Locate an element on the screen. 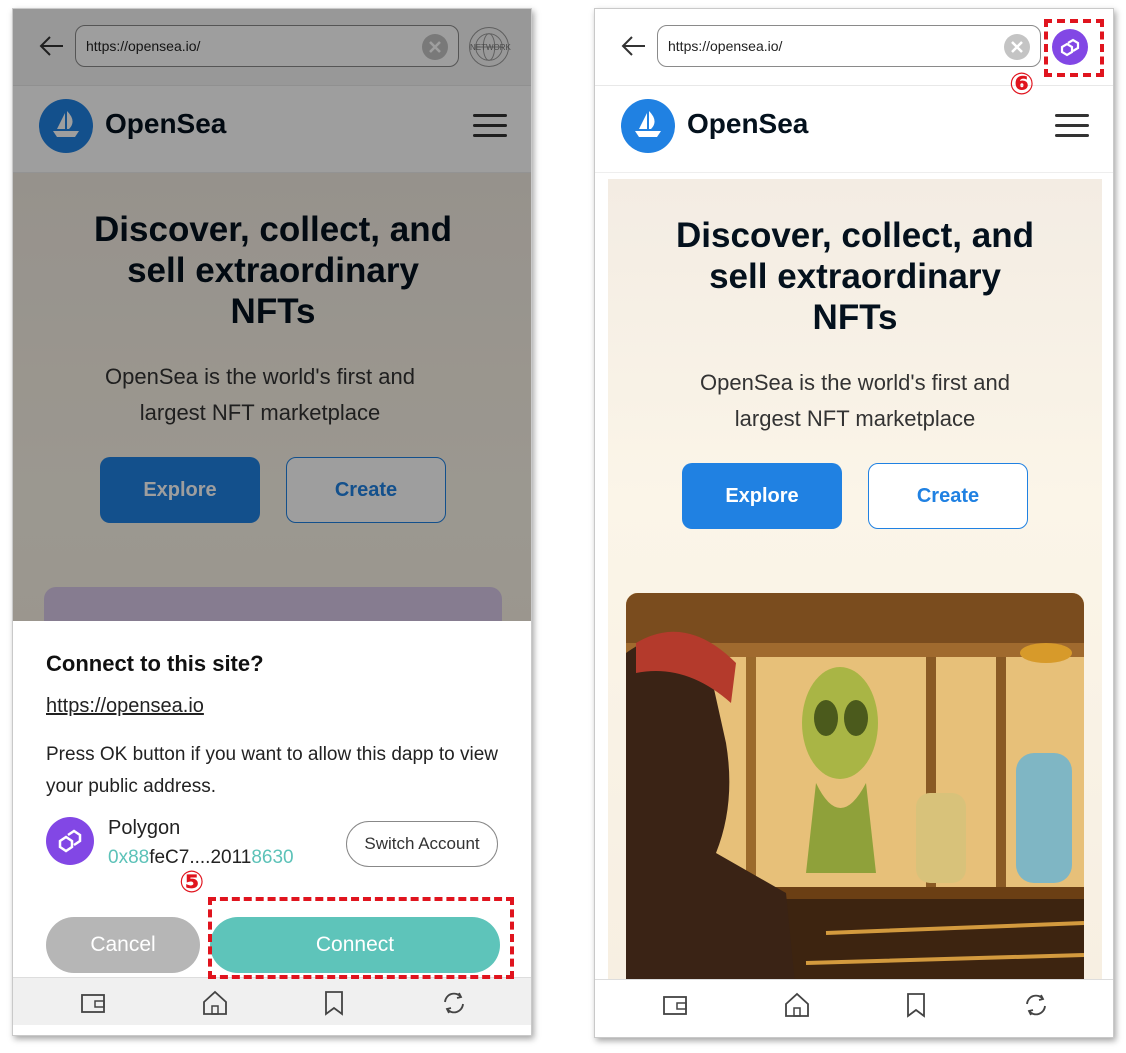  create-button: Create is located at coordinates (948, 496).